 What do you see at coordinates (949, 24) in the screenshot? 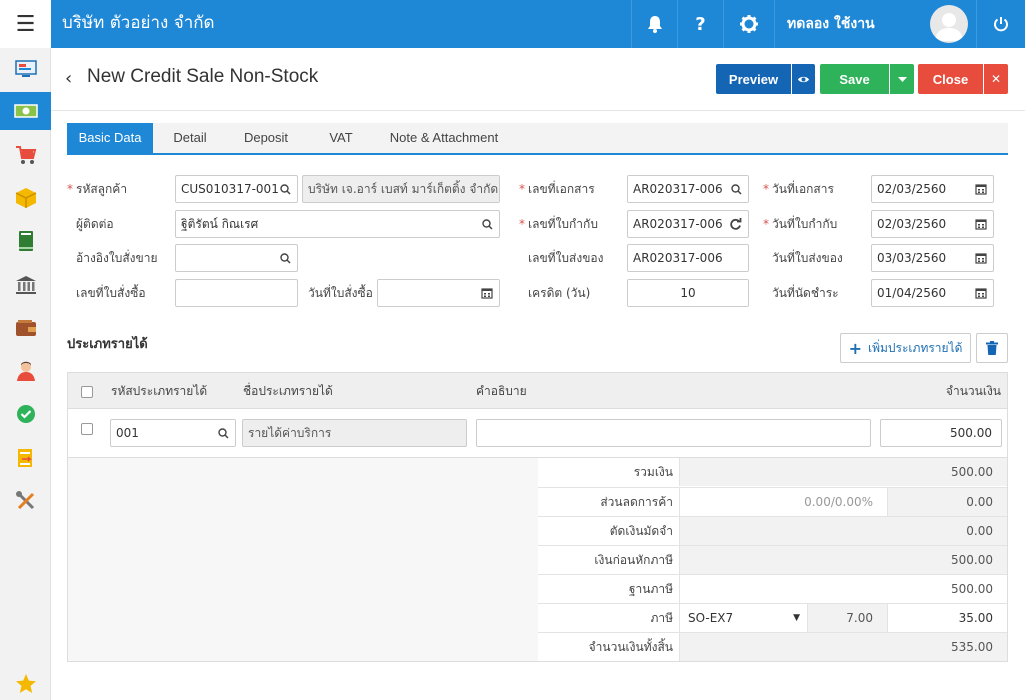
I see `avatar` at bounding box center [949, 24].